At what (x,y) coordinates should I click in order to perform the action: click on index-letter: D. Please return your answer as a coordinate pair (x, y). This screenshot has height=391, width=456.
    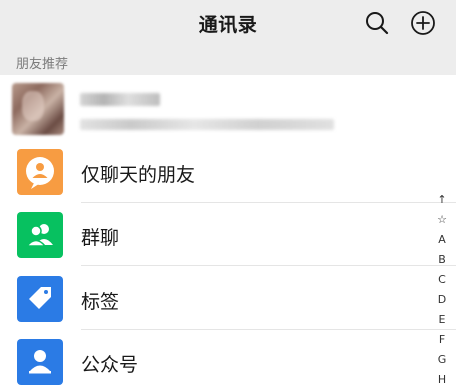
    Looking at the image, I should click on (442, 300).